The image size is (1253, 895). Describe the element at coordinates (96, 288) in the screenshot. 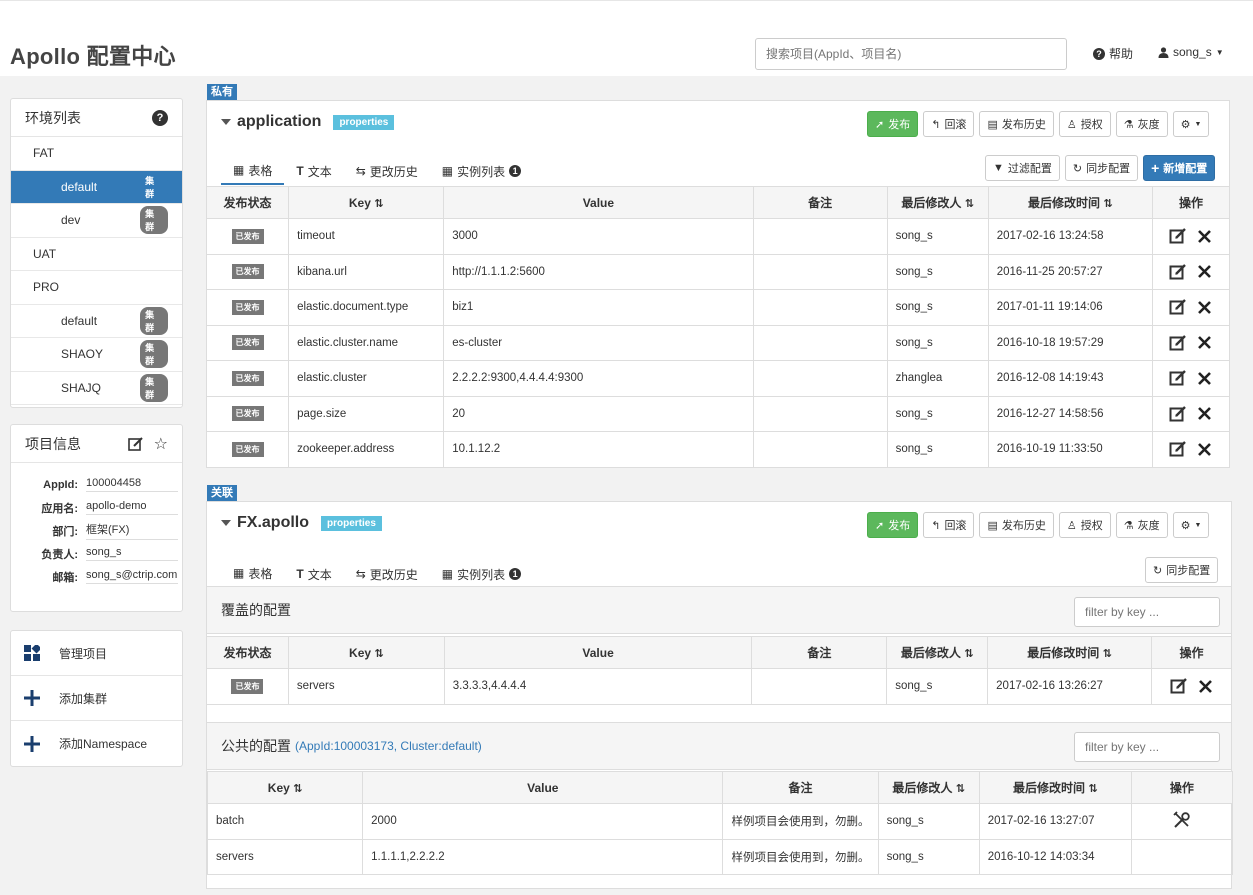

I see `env-item: PRO` at that location.